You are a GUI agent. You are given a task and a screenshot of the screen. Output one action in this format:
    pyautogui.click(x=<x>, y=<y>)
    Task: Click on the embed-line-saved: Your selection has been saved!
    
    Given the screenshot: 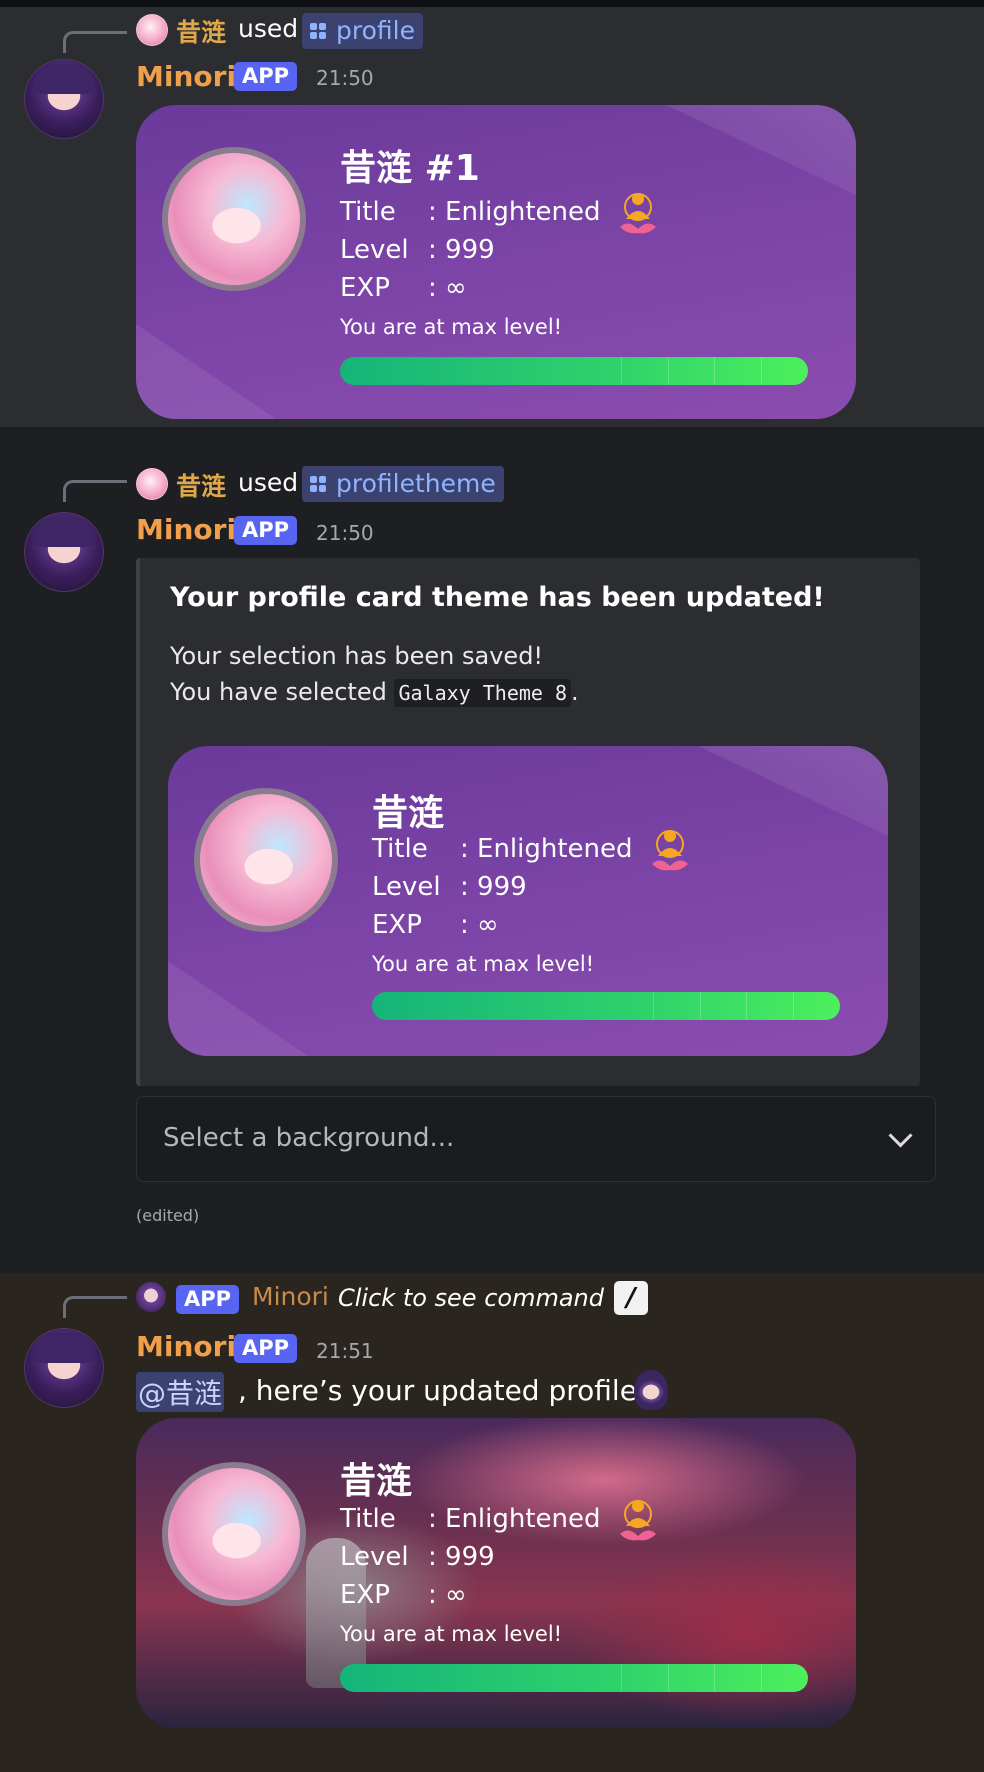 What is the action you would take?
    pyautogui.click(x=357, y=656)
    